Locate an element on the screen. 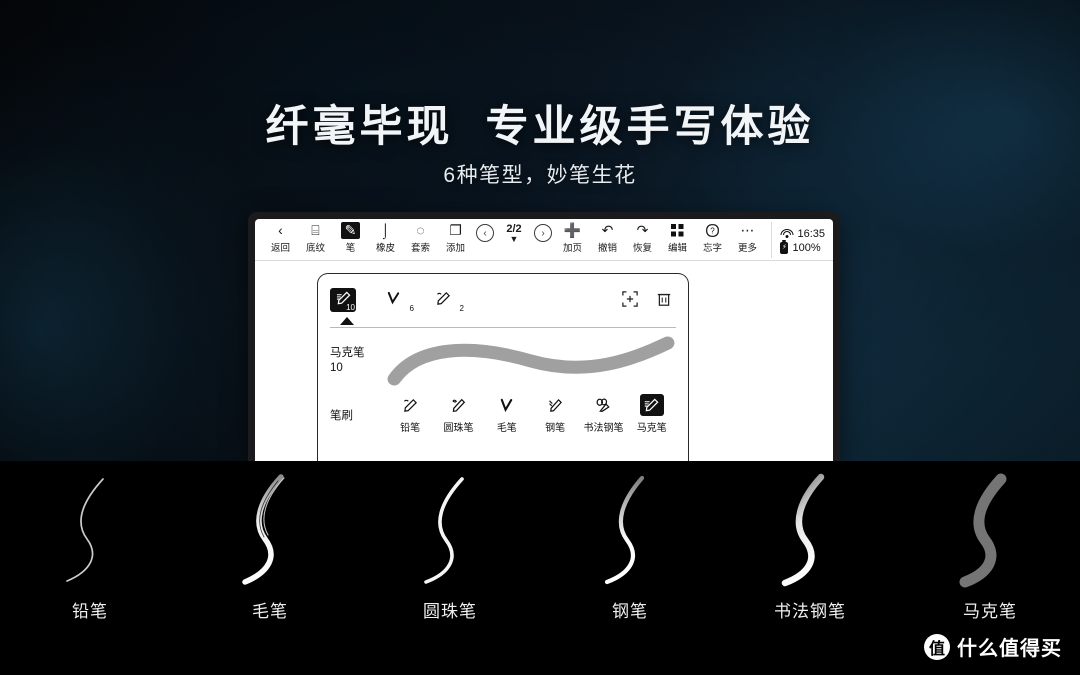  toolbar-label: 套索 is located at coordinates (420, 248).